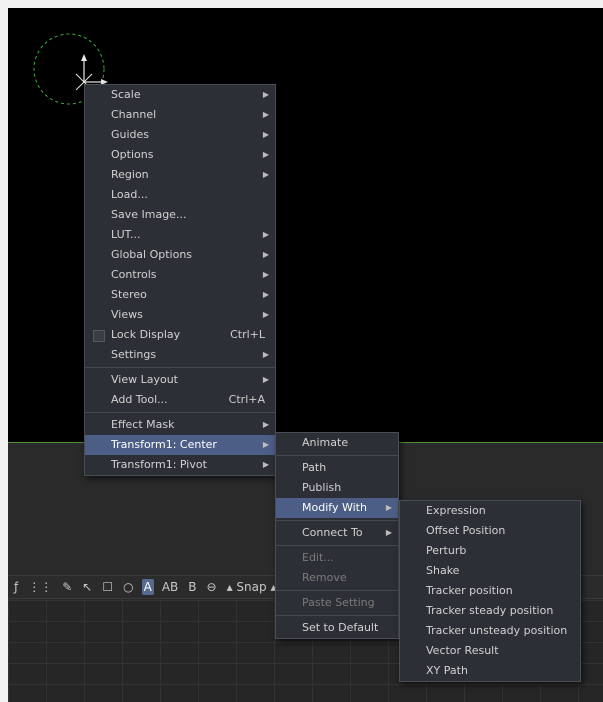 The image size is (603, 702). What do you see at coordinates (180, 380) in the screenshot?
I see `menu-item-view-layout: View Layout ▶` at bounding box center [180, 380].